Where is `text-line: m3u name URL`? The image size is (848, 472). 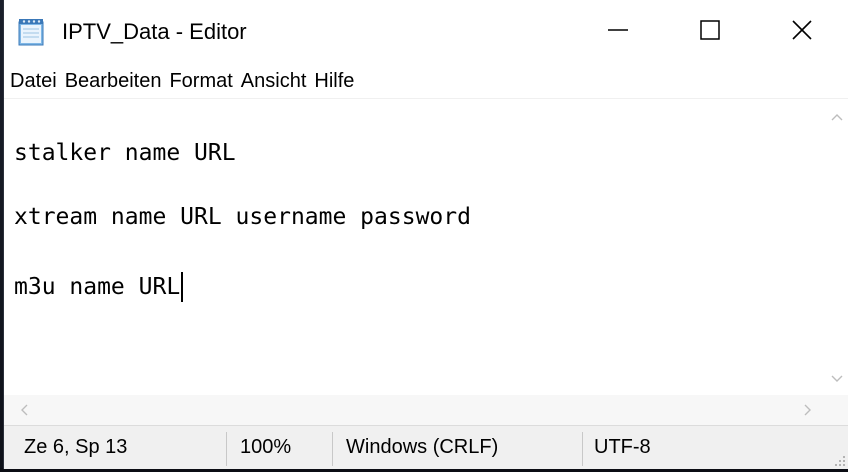 text-line: m3u name URL is located at coordinates (97, 287).